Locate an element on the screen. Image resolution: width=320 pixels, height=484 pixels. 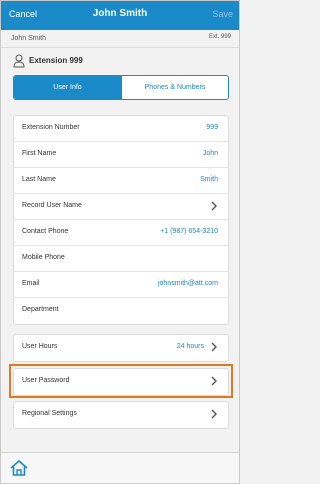
regional-settings-card: Regional Settings is located at coordinates (121, 415).